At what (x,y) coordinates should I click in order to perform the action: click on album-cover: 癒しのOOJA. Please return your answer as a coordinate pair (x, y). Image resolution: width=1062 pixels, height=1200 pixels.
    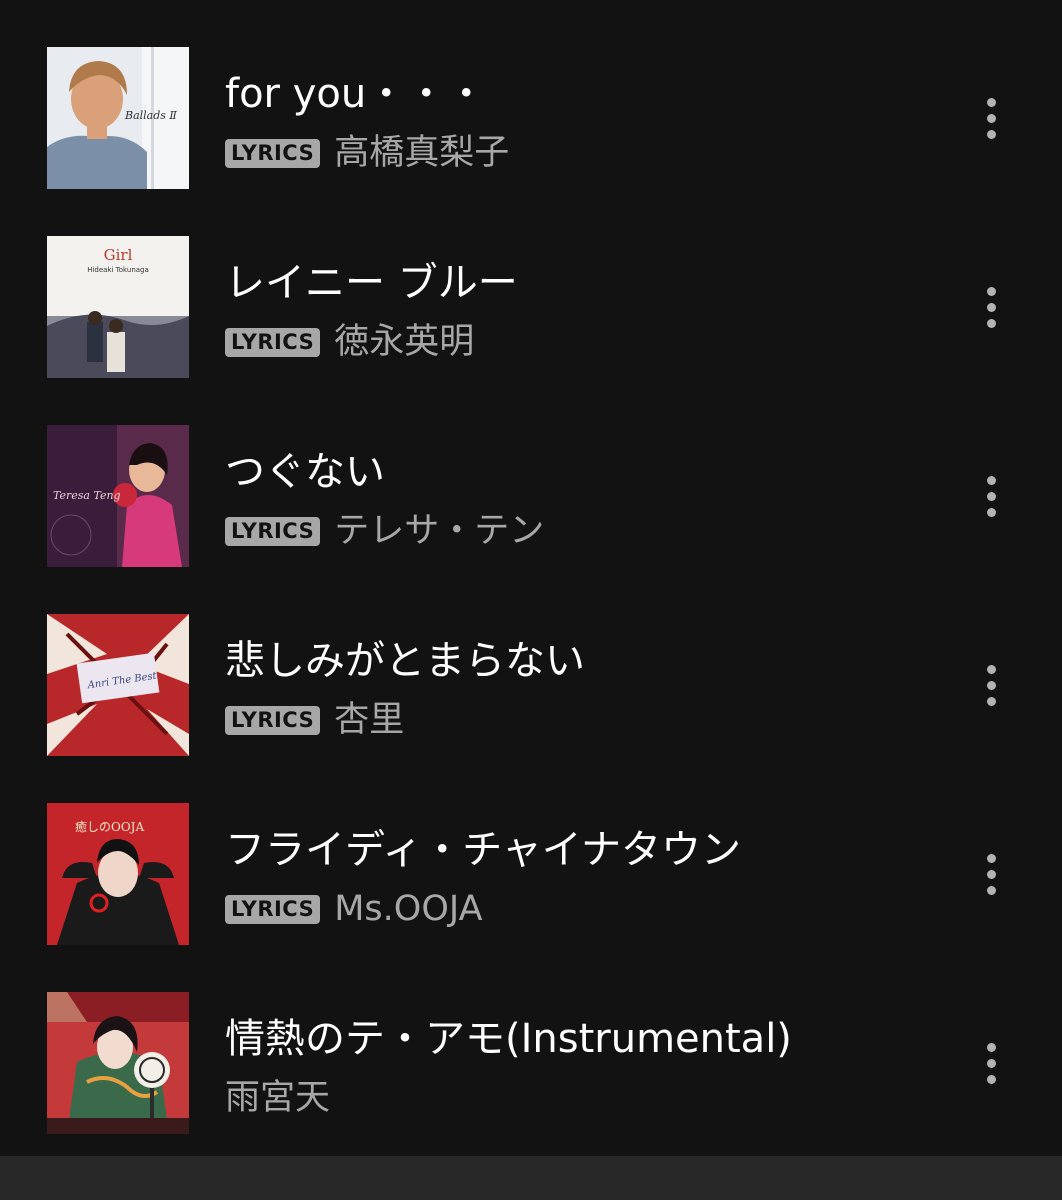
    Looking at the image, I should click on (118, 874).